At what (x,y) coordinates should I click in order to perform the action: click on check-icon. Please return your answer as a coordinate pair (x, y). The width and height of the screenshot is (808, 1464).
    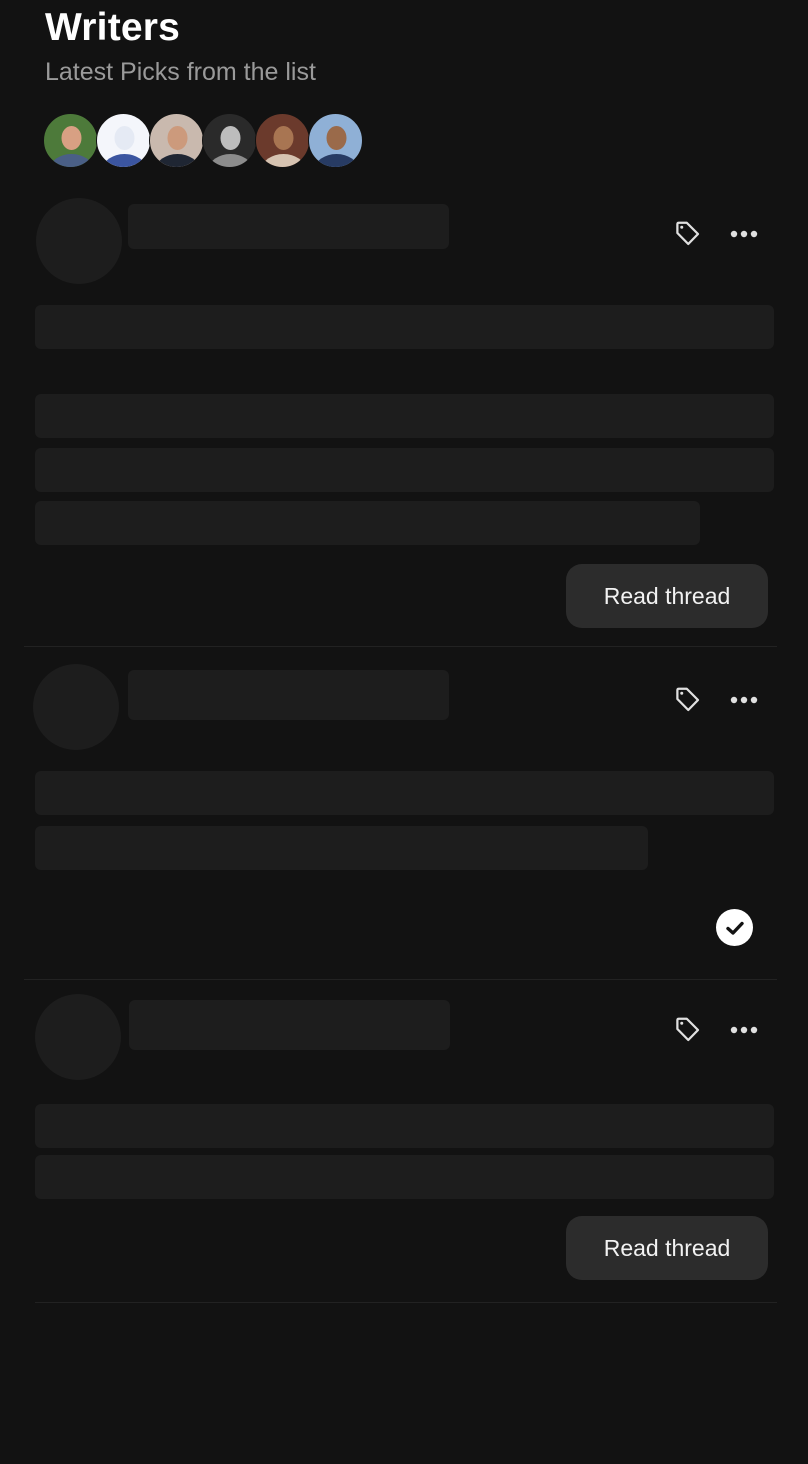
    Looking at the image, I should click on (734, 928).